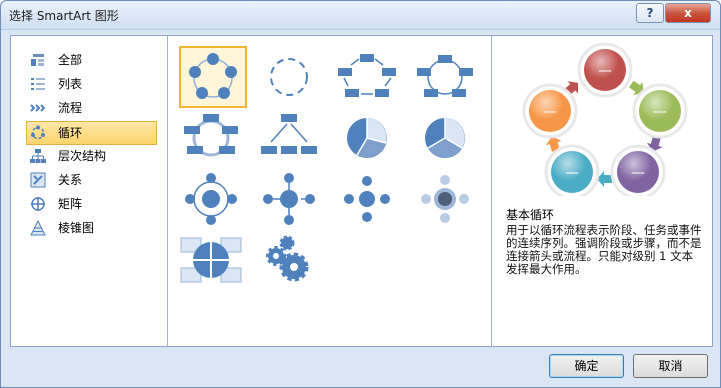 This screenshot has width=721, height=388. Describe the element at coordinates (38, 180) in the screenshot. I see `relationship-icon` at that location.